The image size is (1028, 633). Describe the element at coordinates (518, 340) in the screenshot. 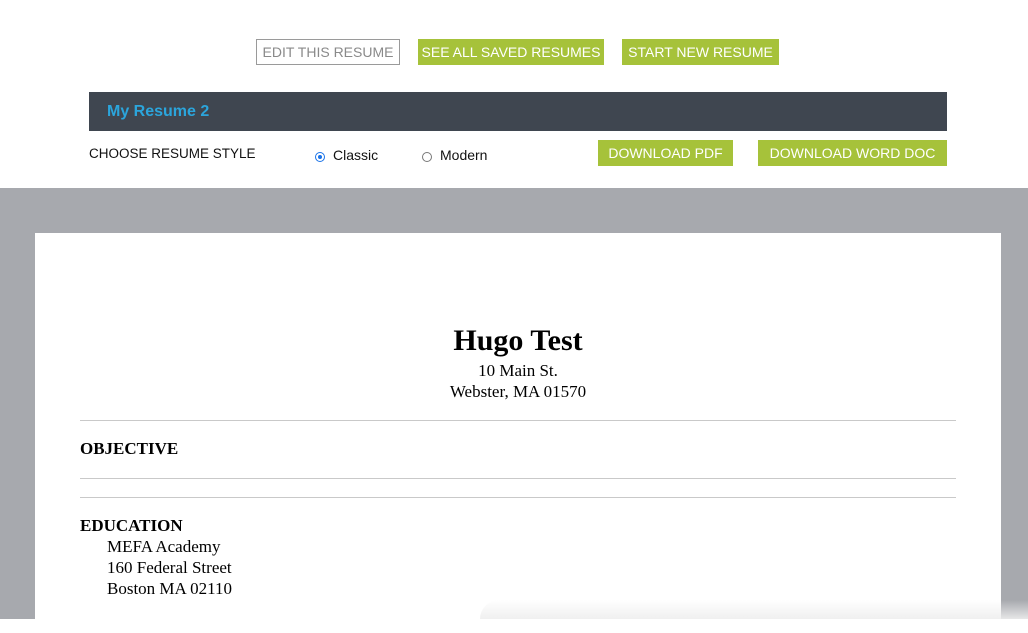

I see `resume-name: Hugo Test` at that location.